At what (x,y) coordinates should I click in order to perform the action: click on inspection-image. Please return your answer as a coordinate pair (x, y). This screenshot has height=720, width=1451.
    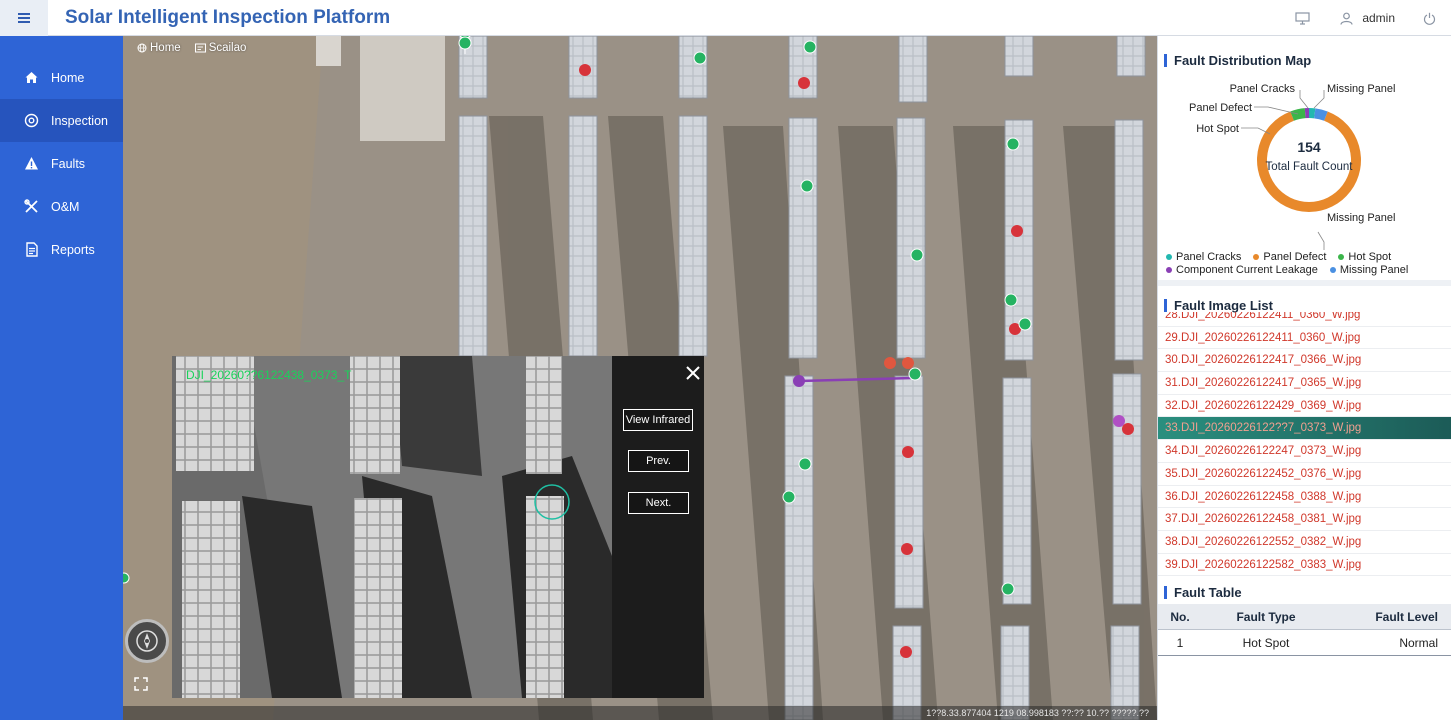
    Looking at the image, I should click on (392, 527).